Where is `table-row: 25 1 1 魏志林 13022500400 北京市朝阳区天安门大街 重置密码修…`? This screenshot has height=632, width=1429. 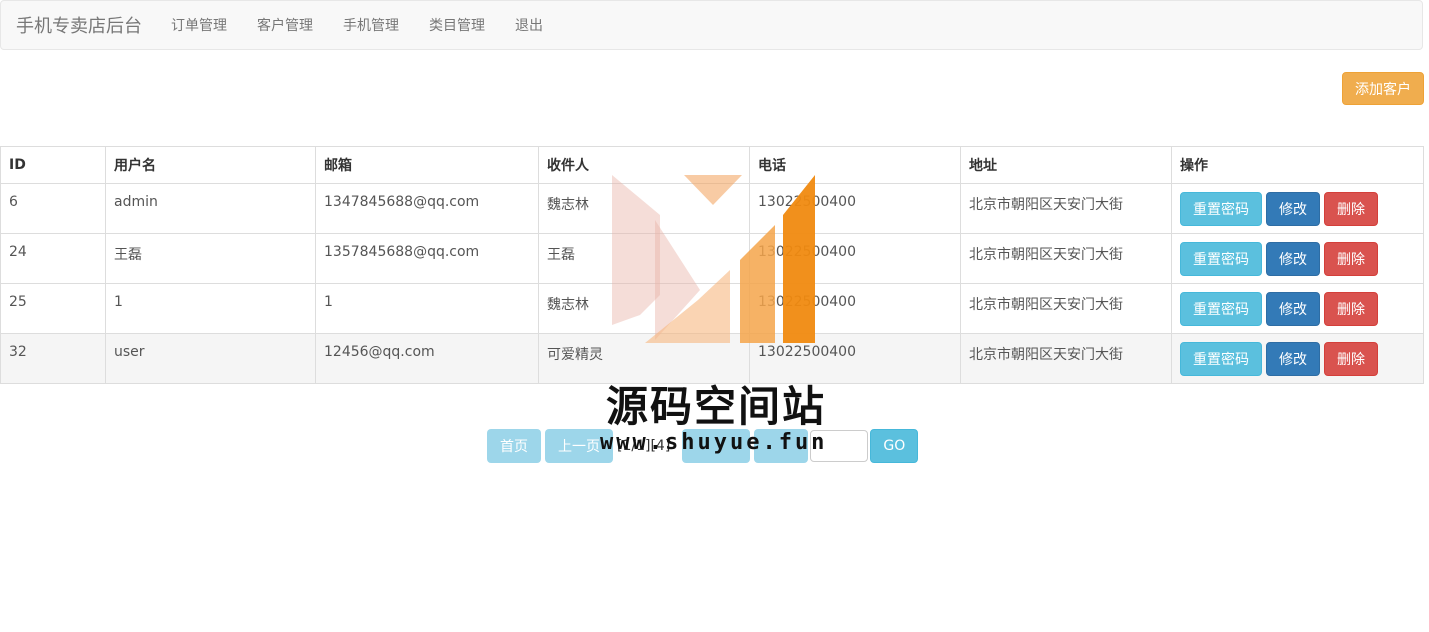 table-row: 25 1 1 魏志林 13022500400 北京市朝阳区天安门大街 重置密码修… is located at coordinates (712, 308).